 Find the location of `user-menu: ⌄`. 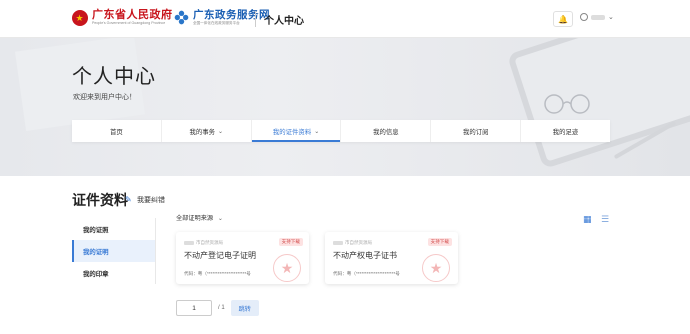

user-menu: ⌄ is located at coordinates (597, 17).